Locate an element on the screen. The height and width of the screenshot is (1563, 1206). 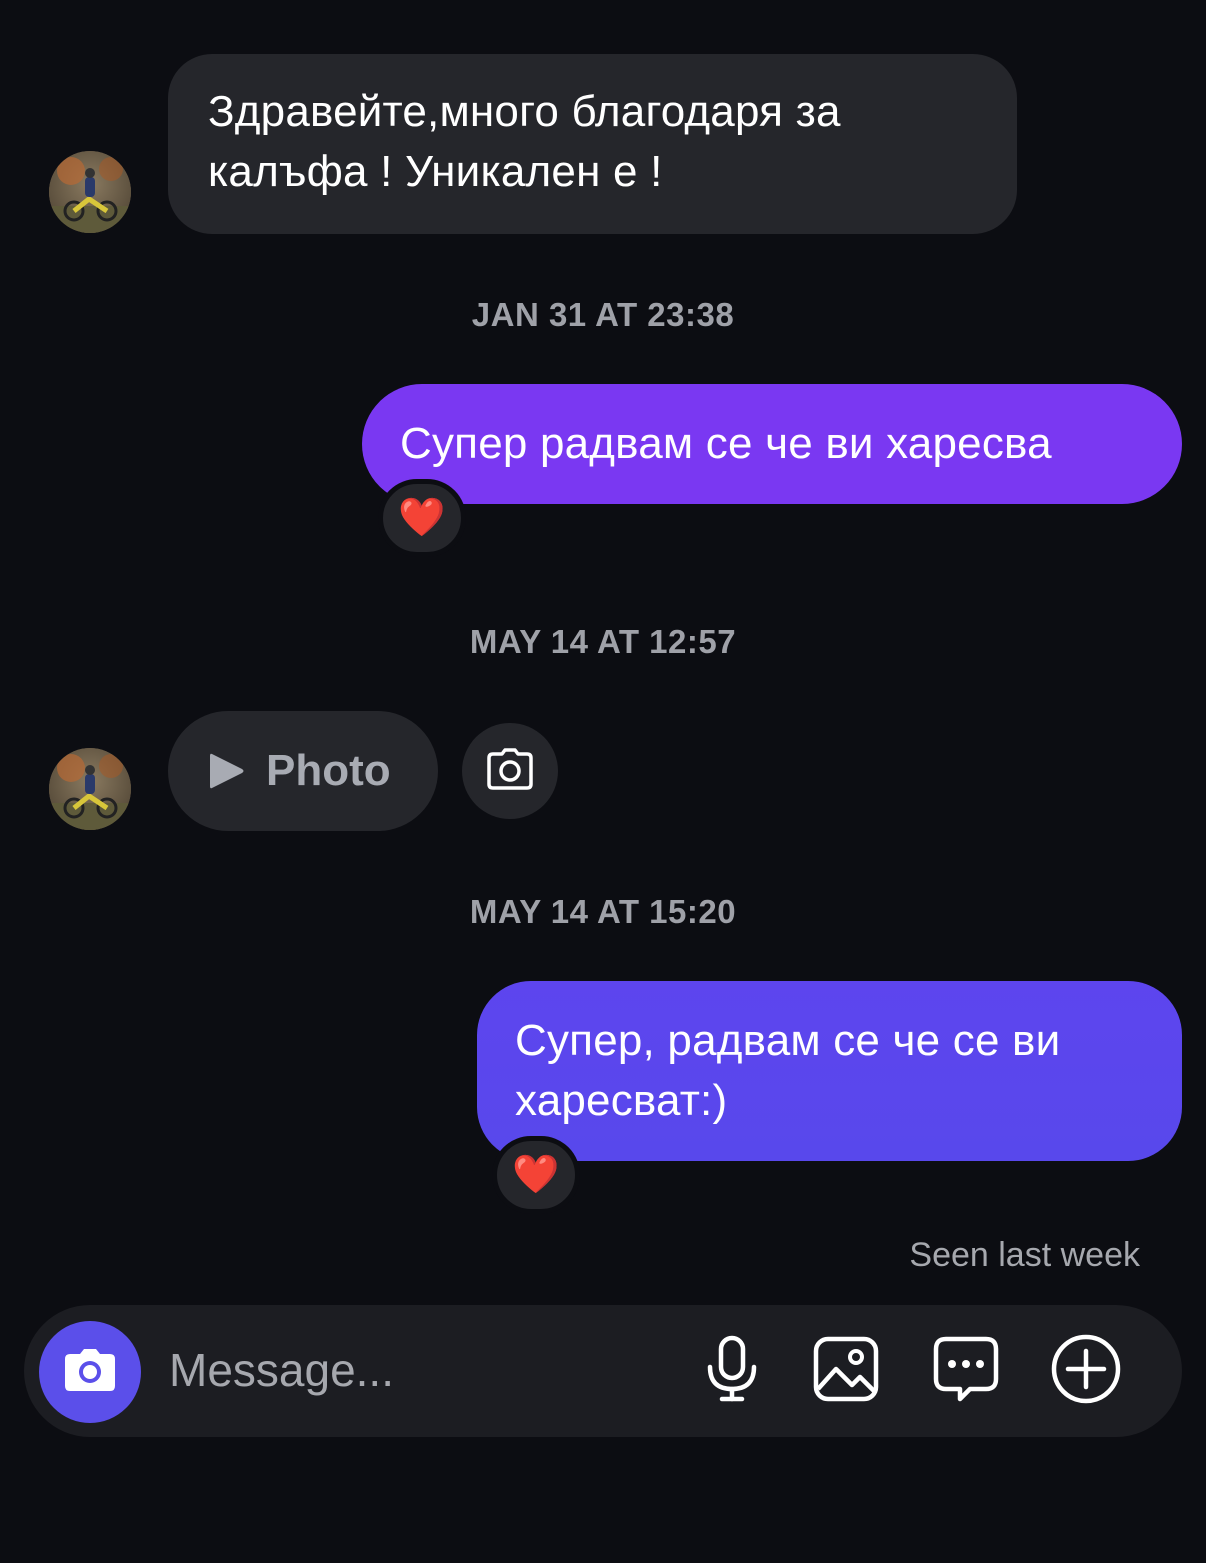
timestamp: JAN 31 AT 23:38 is located at coordinates (603, 314).